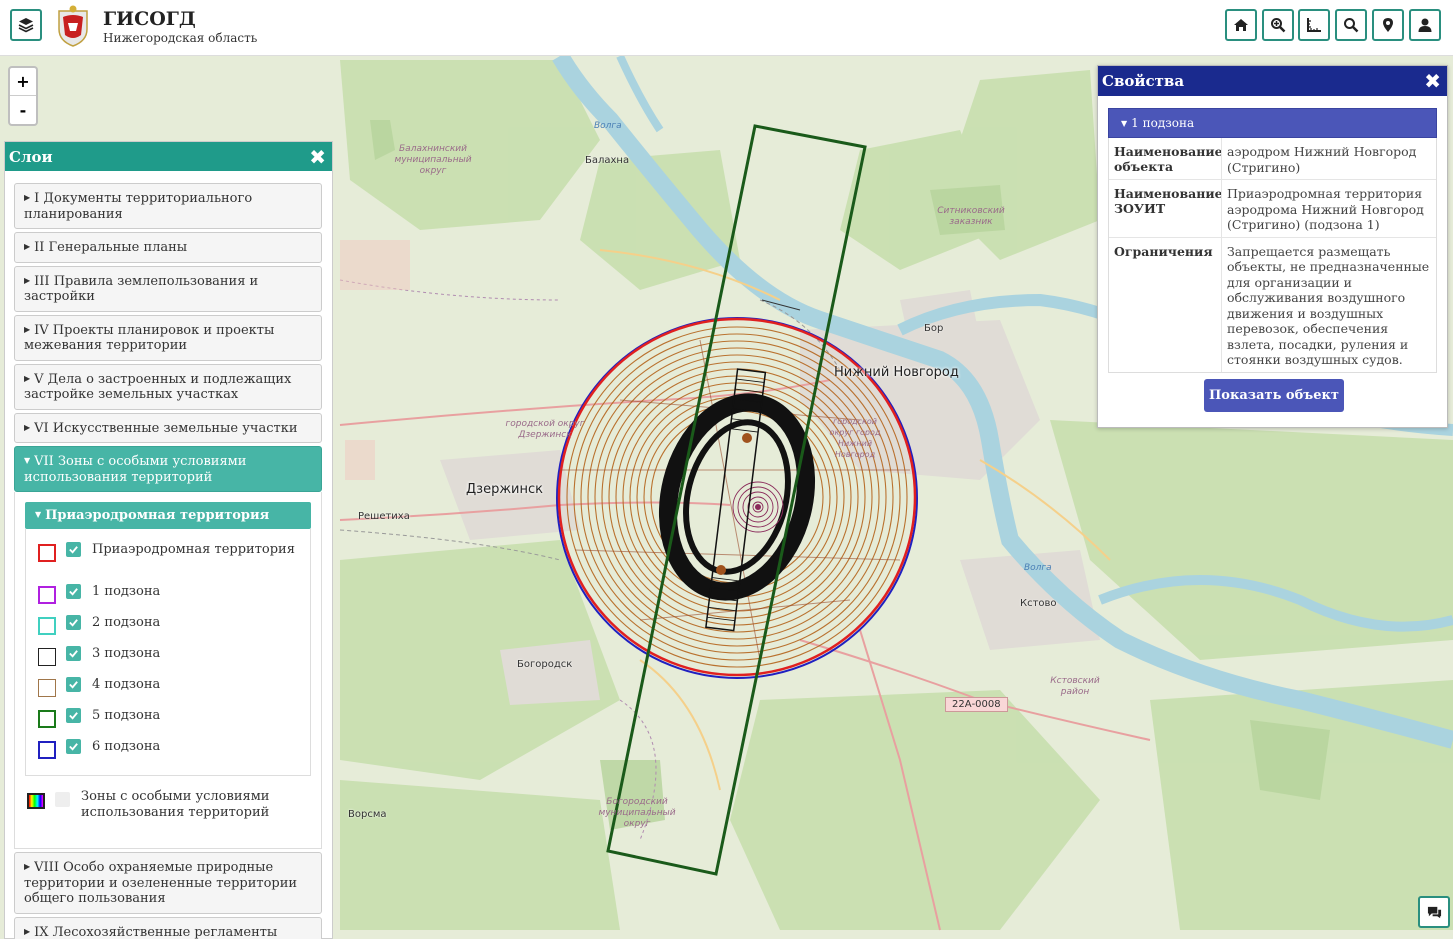  What do you see at coordinates (157, 515) in the screenshot?
I see `sublayer-title: Приаэродромная территория` at bounding box center [157, 515].